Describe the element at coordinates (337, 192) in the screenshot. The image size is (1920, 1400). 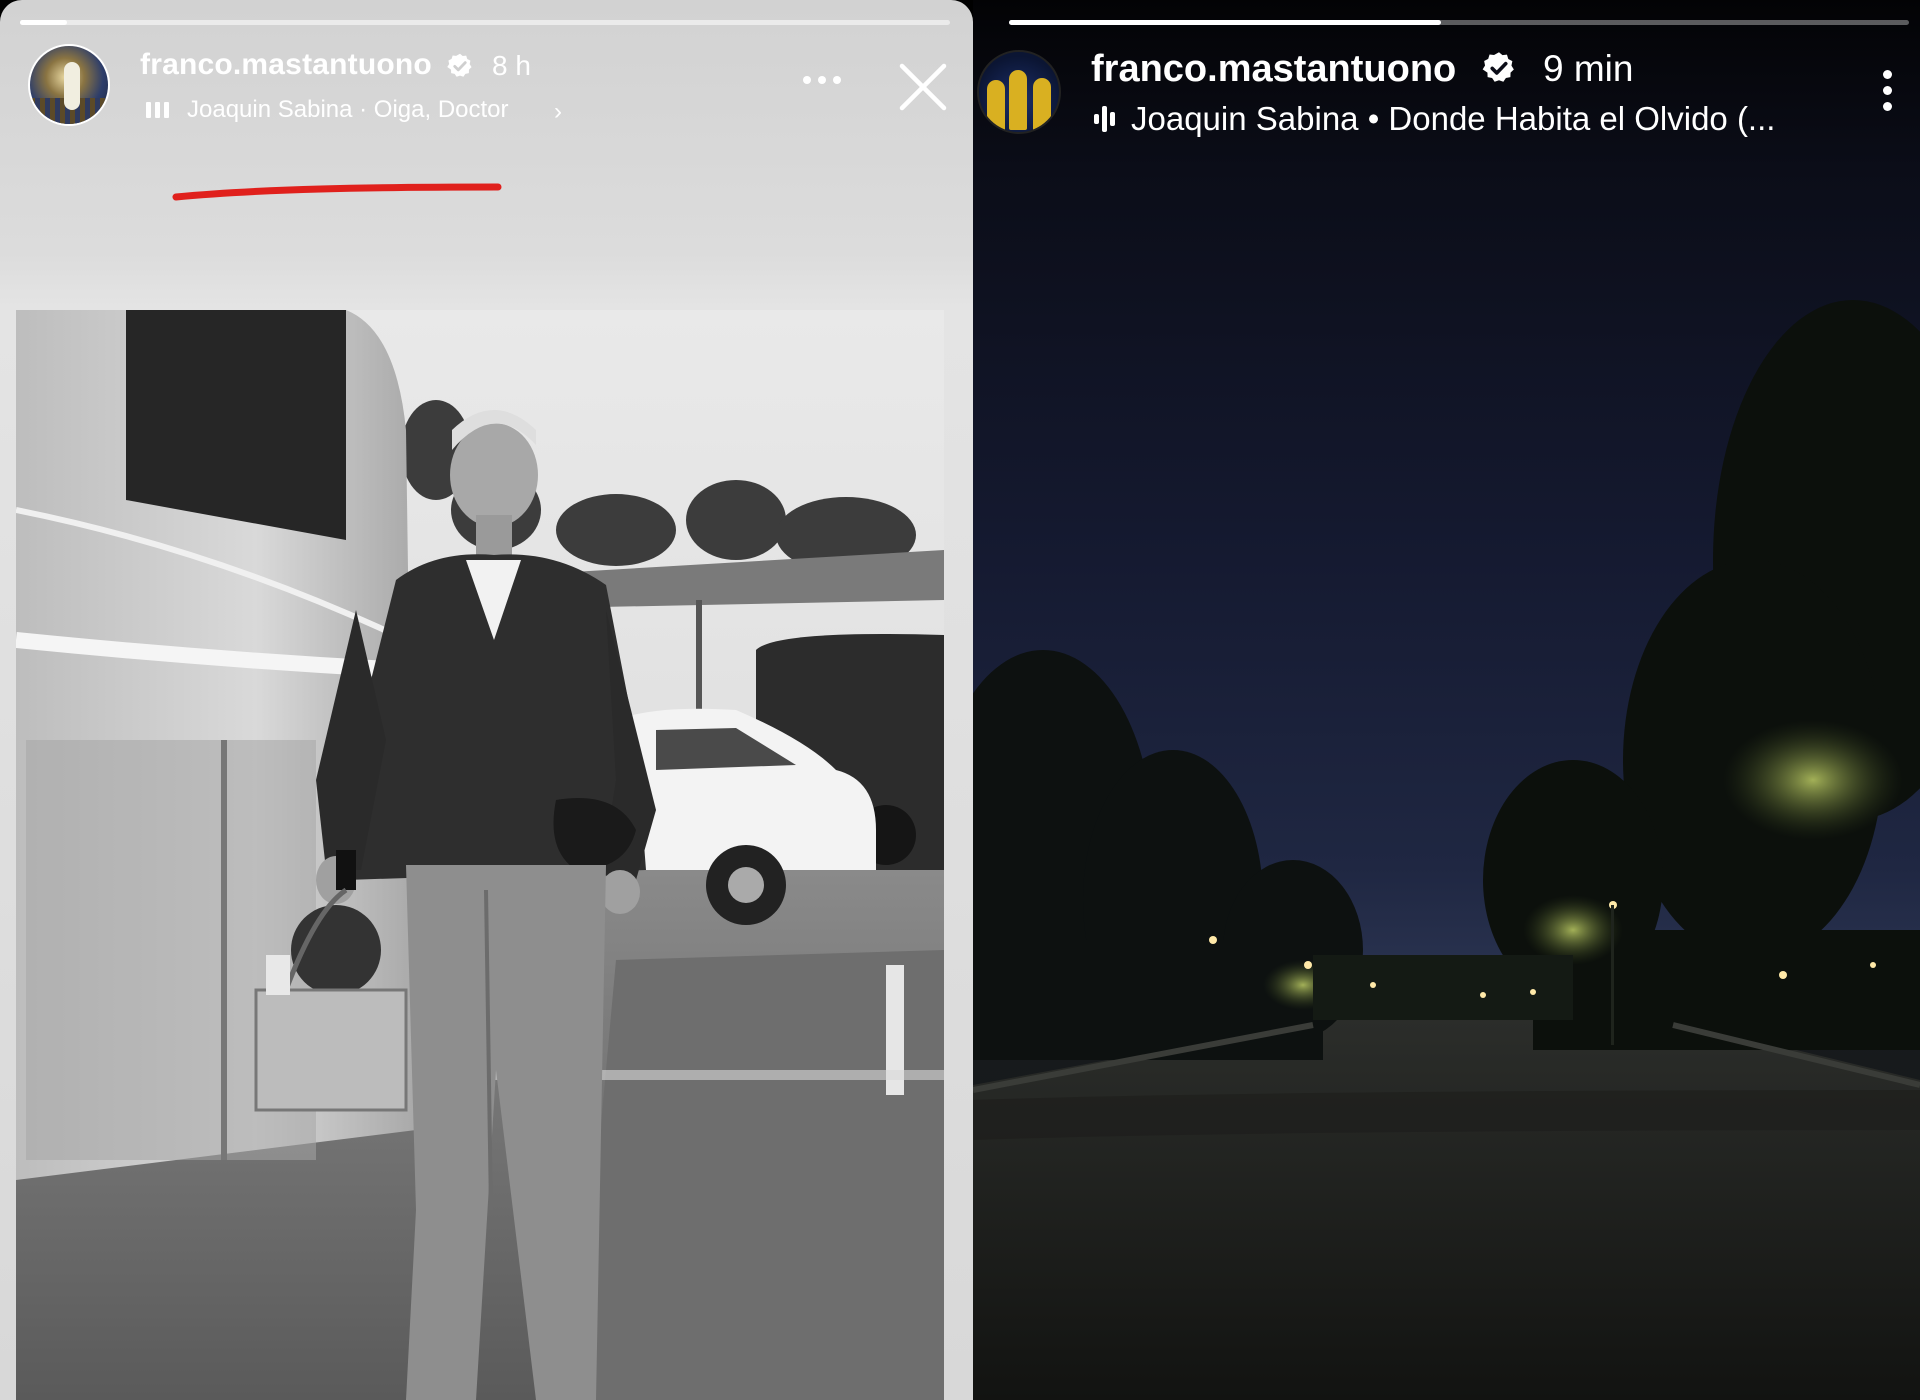
I see `red-annotation-underline` at that location.